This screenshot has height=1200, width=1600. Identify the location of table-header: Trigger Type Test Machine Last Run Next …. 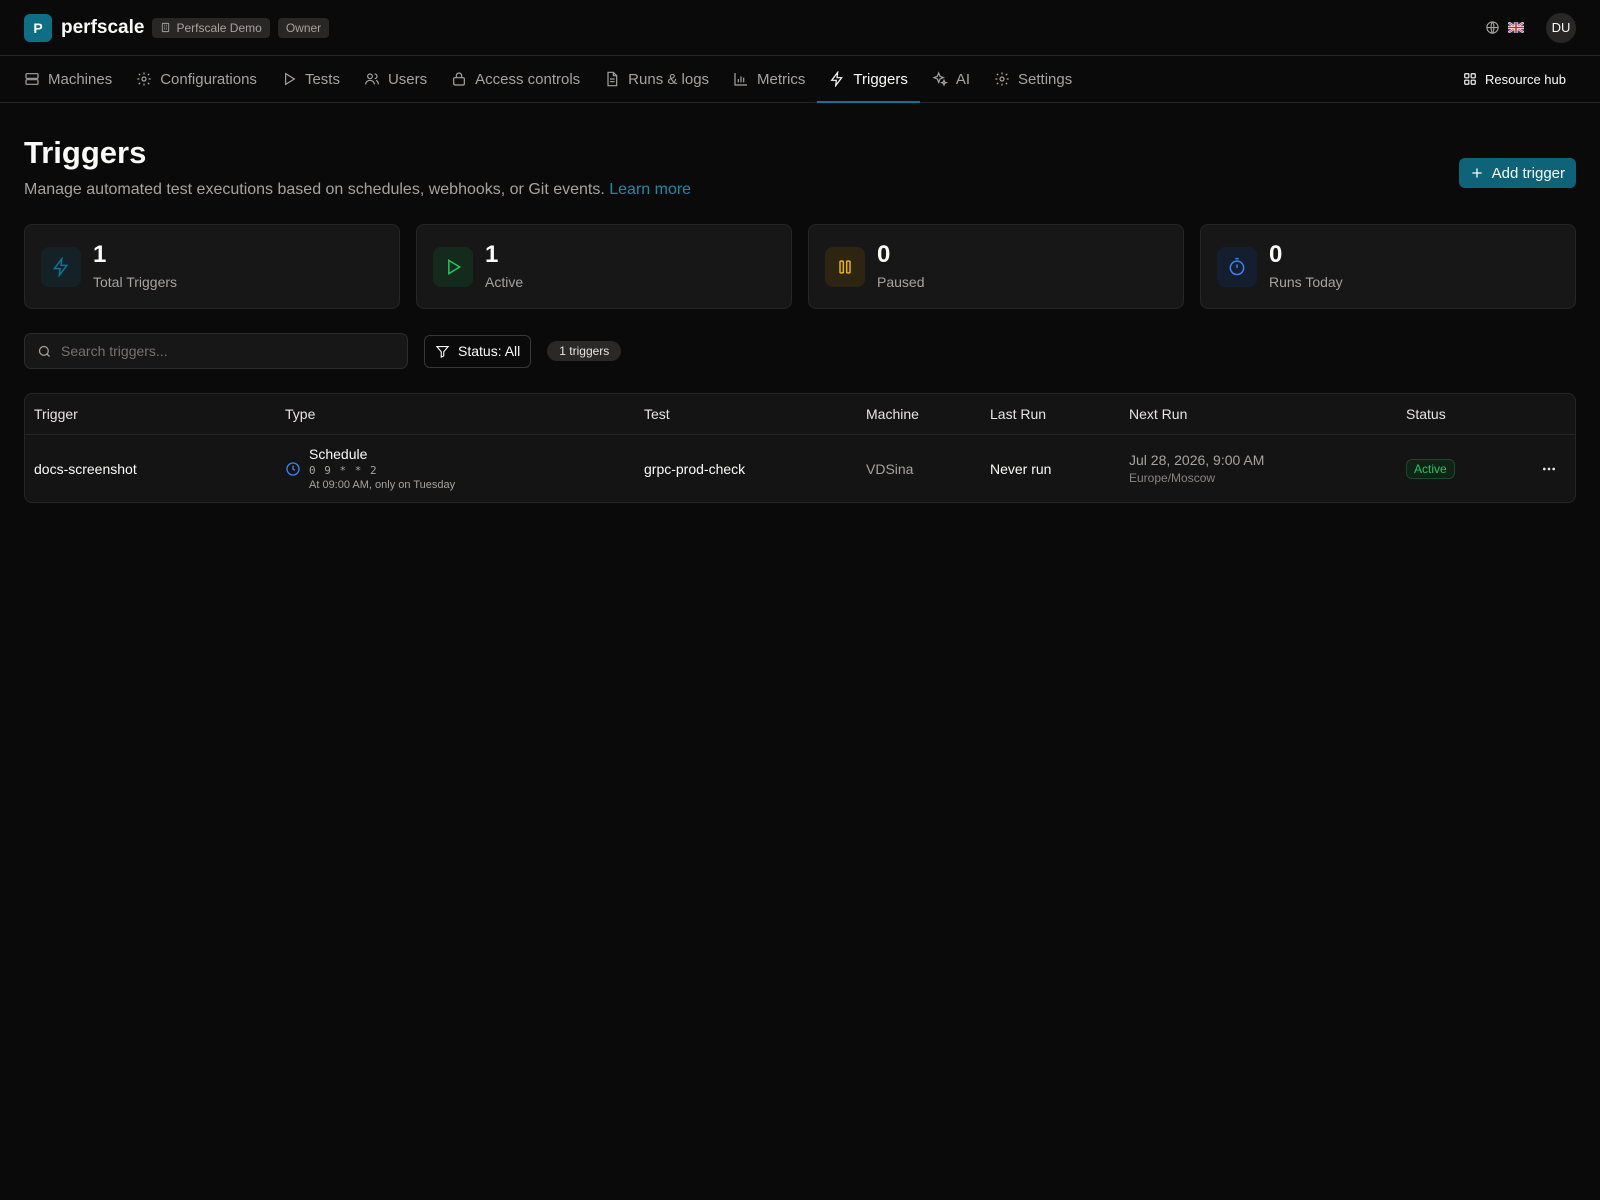
(800, 414).